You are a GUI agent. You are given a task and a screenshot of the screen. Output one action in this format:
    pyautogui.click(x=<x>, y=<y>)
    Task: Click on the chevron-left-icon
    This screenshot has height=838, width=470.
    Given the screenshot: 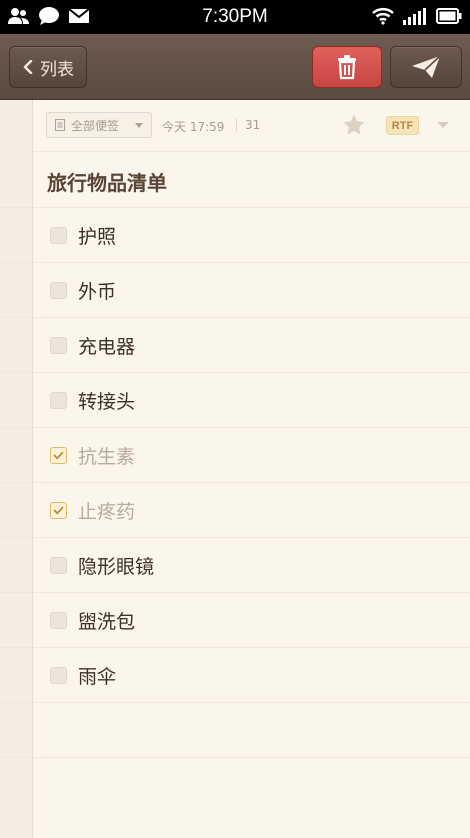 What is the action you would take?
    pyautogui.click(x=28, y=67)
    